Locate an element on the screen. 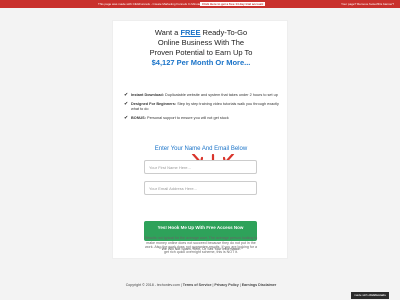 The width and height of the screenshot is (400, 300). first-name-input is located at coordinates (200, 167).